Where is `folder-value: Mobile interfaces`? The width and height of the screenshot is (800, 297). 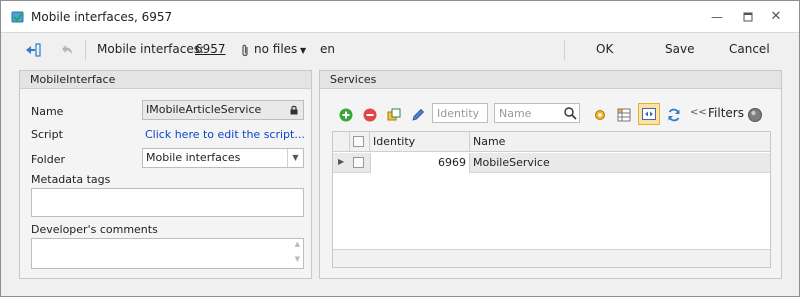
folder-value: Mobile interfaces is located at coordinates (193, 157).